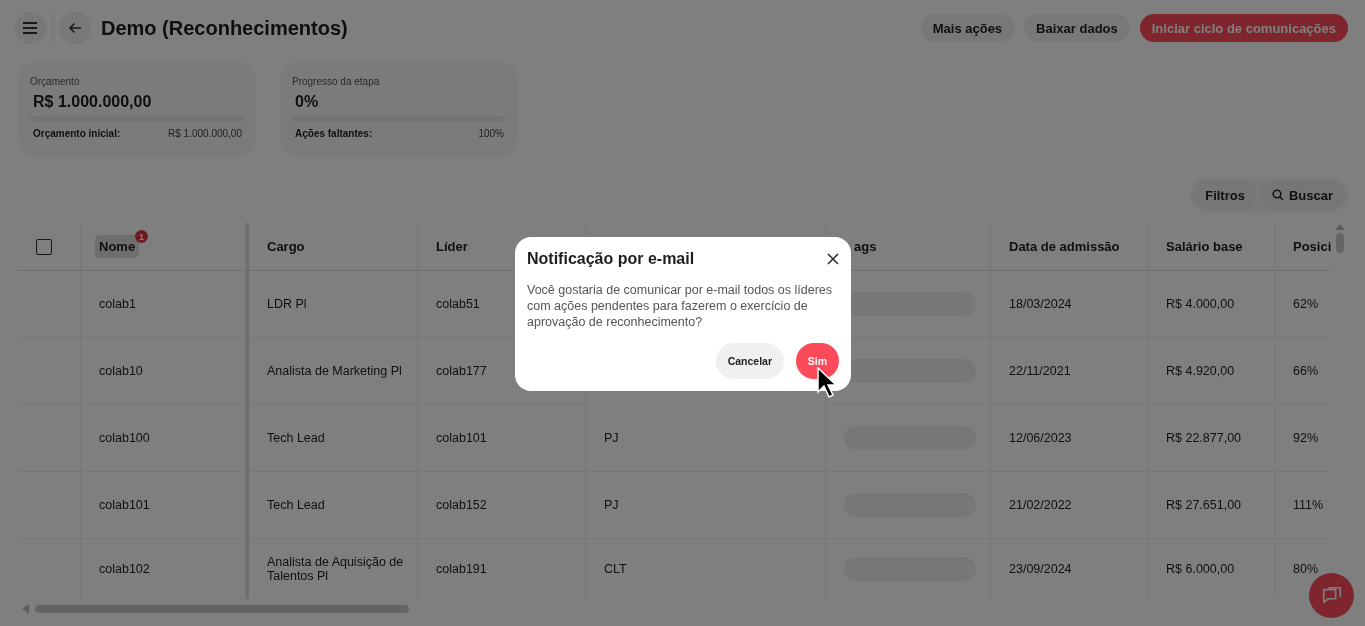  What do you see at coordinates (1068, 304) in the screenshot?
I see `table-cell: 18/03/2024` at bounding box center [1068, 304].